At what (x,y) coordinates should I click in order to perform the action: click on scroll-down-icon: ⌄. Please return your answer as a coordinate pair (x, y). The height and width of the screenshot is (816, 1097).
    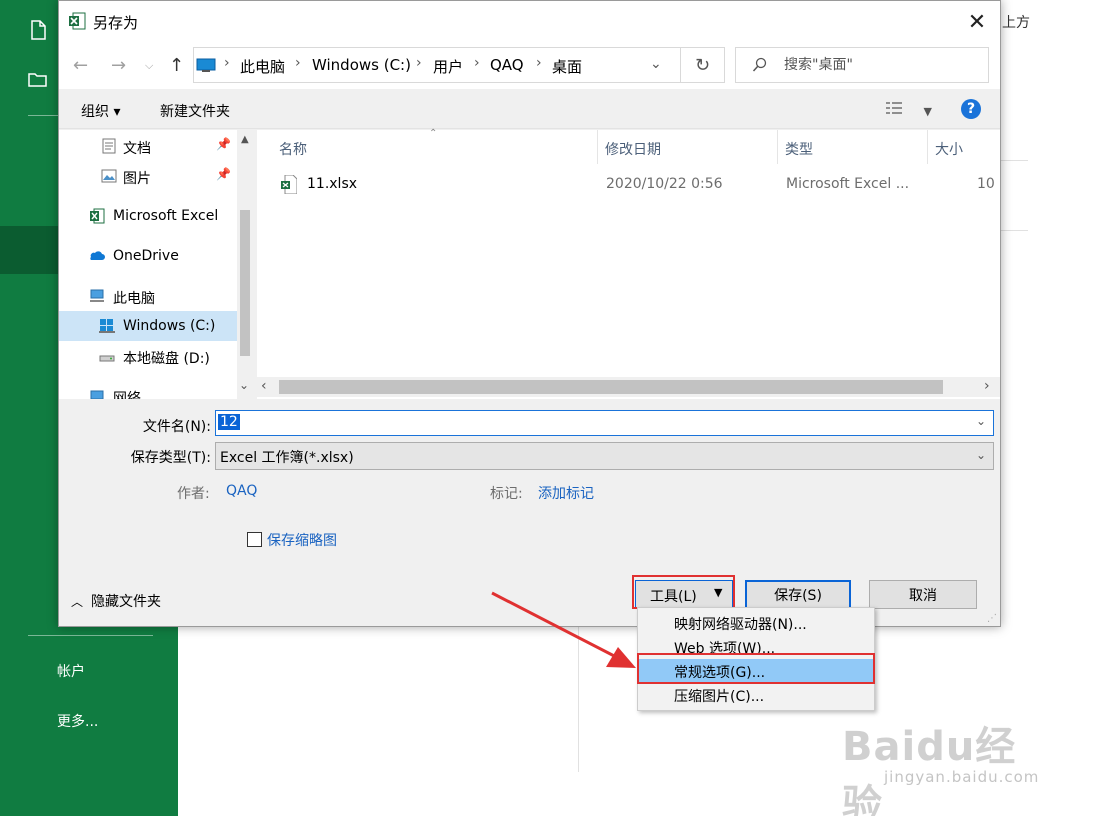
    Looking at the image, I should click on (244, 385).